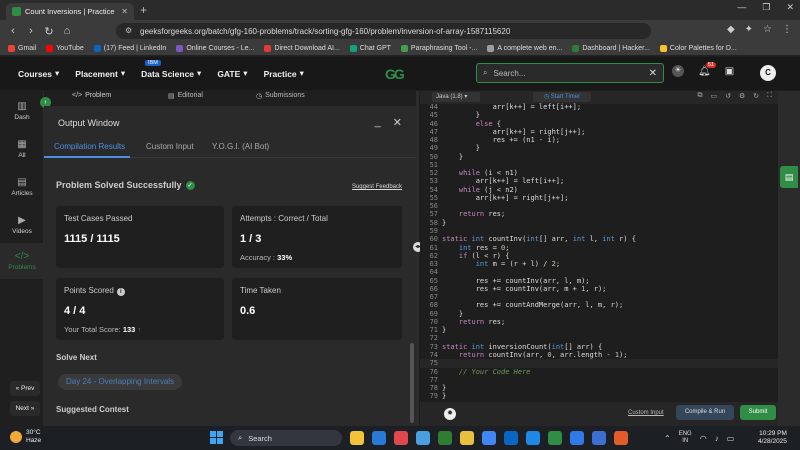  I want to click on lightbulb-icon: ✸, so click(450, 414).